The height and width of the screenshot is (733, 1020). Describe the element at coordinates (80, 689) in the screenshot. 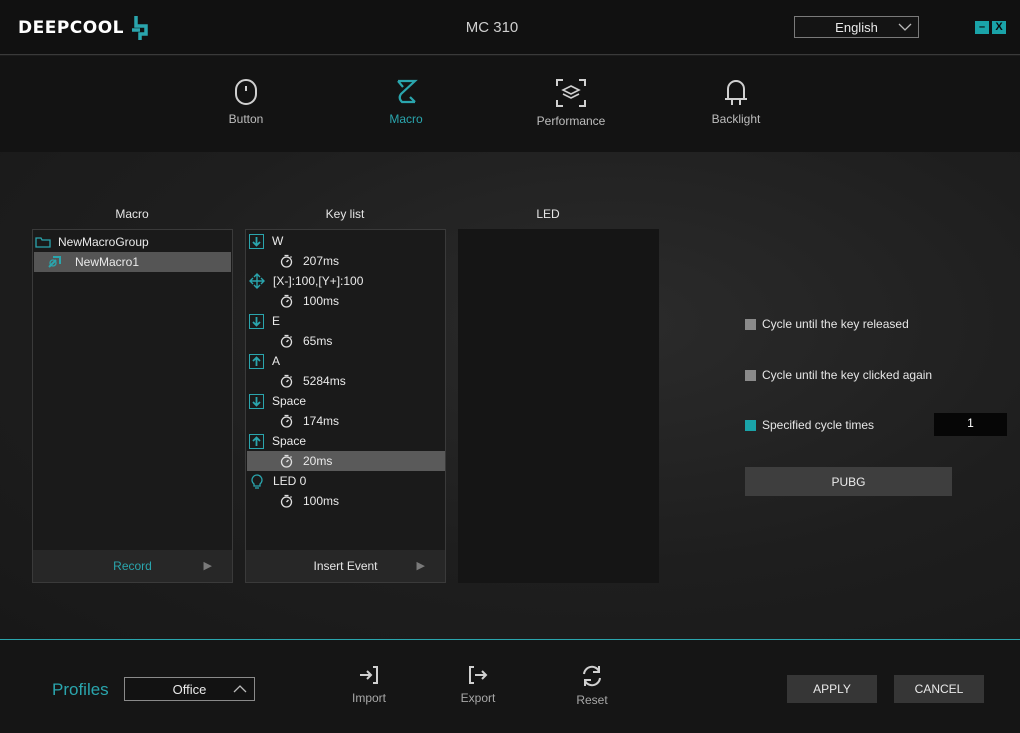

I see `profiles-label: Profiles` at that location.